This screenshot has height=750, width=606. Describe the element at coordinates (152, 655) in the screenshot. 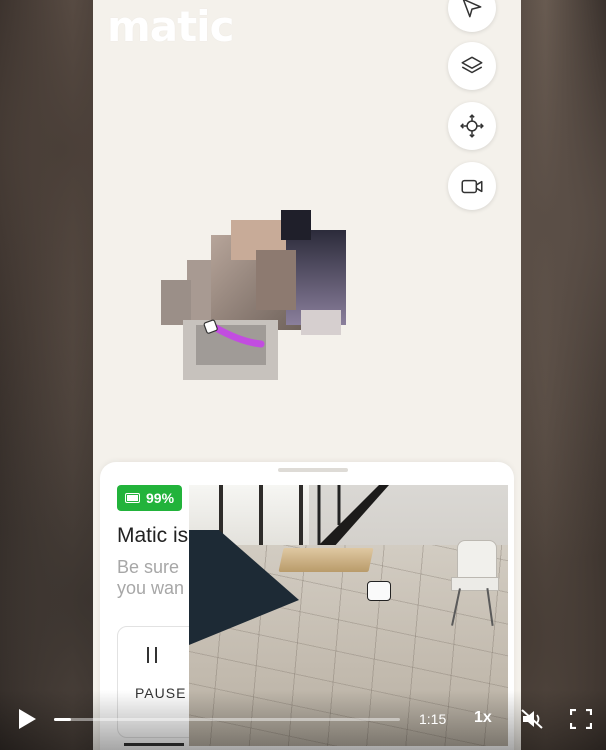

I see `pause-icon` at that location.